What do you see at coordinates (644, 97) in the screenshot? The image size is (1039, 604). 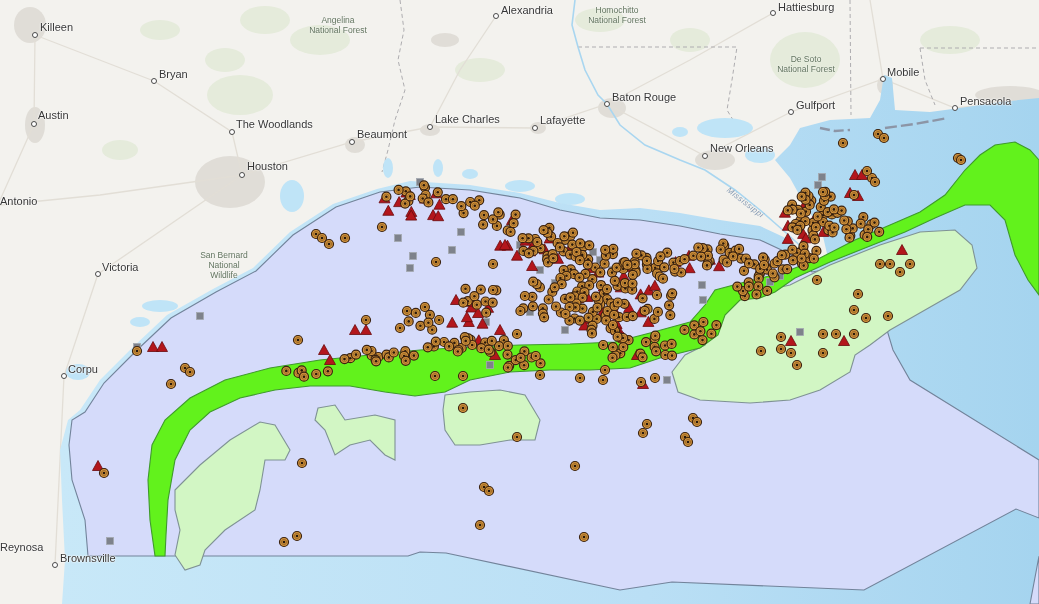 I see `city-label: Baton Rouge` at bounding box center [644, 97].